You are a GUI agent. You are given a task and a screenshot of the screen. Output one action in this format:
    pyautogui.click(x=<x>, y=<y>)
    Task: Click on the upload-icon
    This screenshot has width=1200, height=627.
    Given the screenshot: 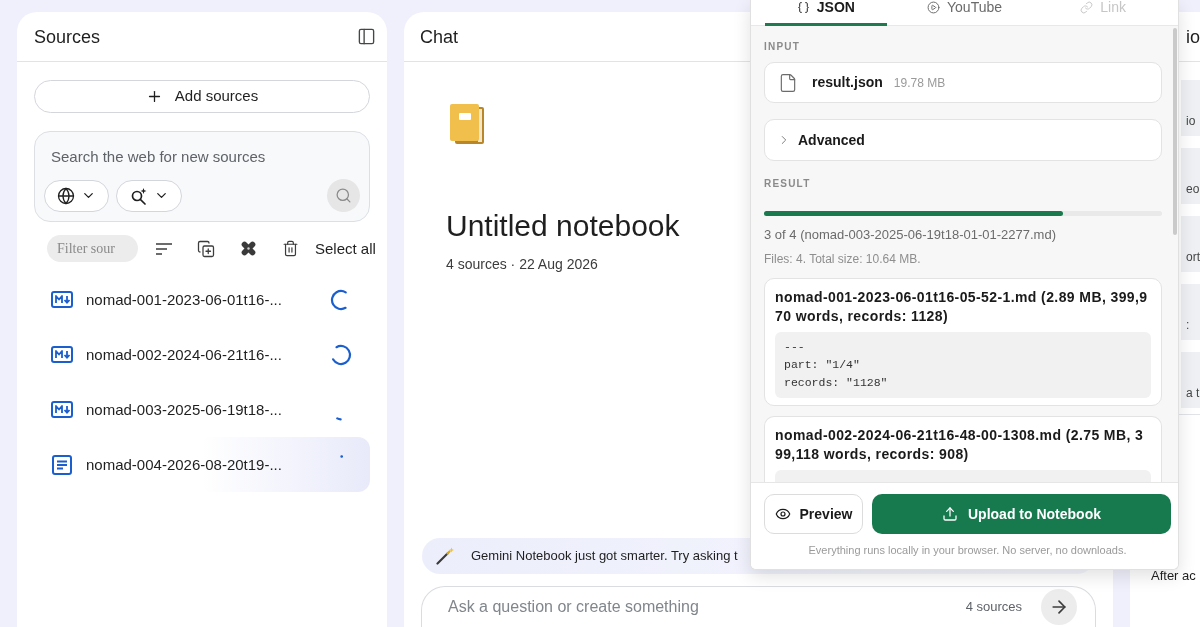 What is the action you would take?
    pyautogui.click(x=950, y=514)
    